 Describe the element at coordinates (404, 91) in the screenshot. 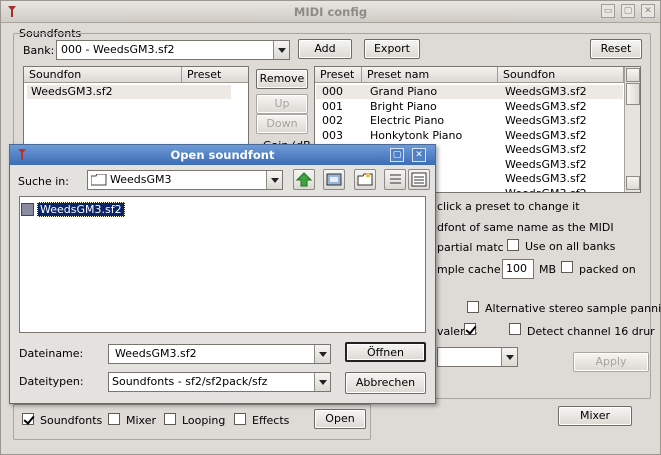

I see `preset-name: Grand Piano` at that location.